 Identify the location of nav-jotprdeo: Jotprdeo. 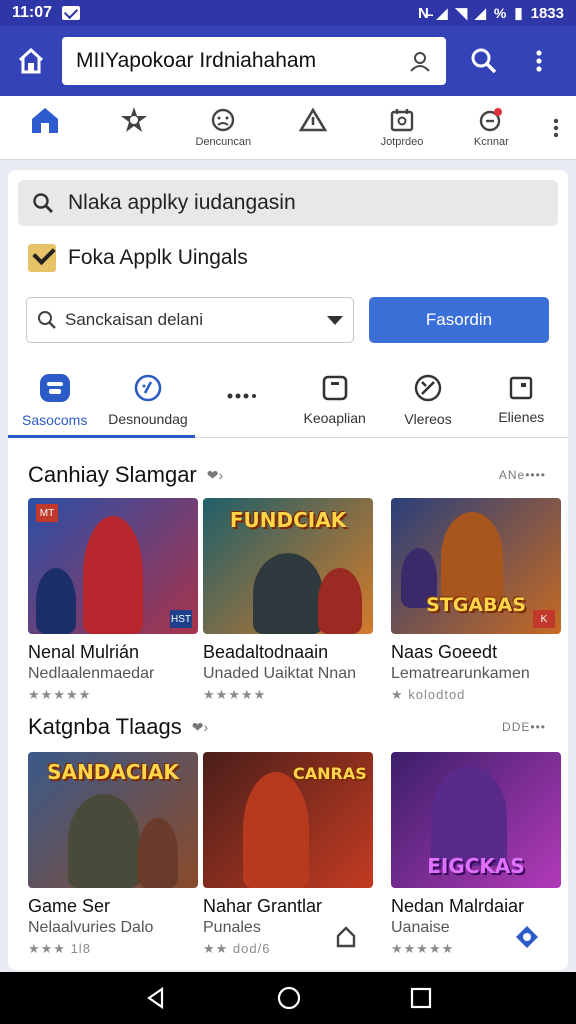
(401, 127).